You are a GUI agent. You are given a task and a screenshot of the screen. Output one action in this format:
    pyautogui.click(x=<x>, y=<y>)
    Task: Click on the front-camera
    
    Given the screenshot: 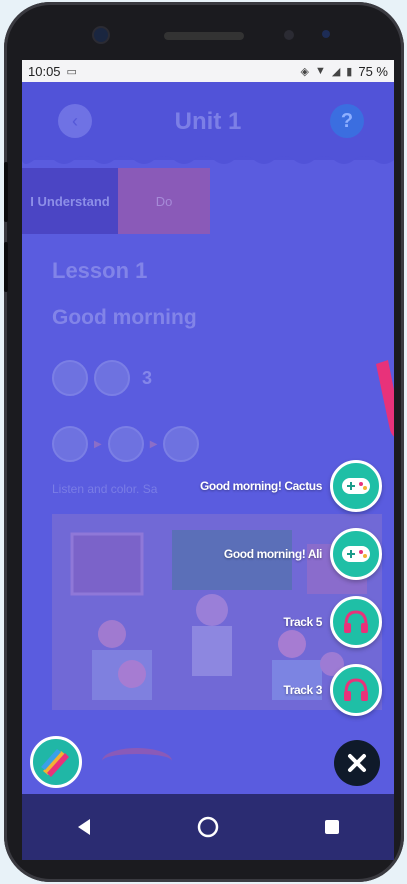 What is the action you would take?
    pyautogui.click(x=101, y=35)
    